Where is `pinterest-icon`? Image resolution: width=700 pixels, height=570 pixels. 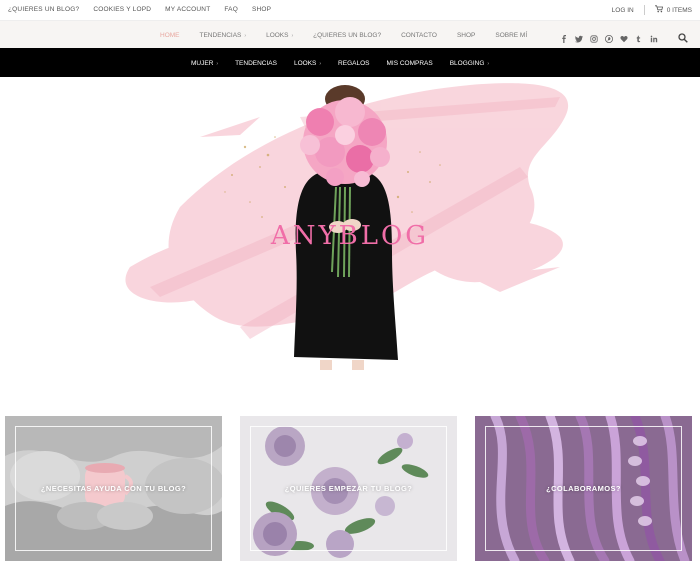
pinterest-icon is located at coordinates (609, 36).